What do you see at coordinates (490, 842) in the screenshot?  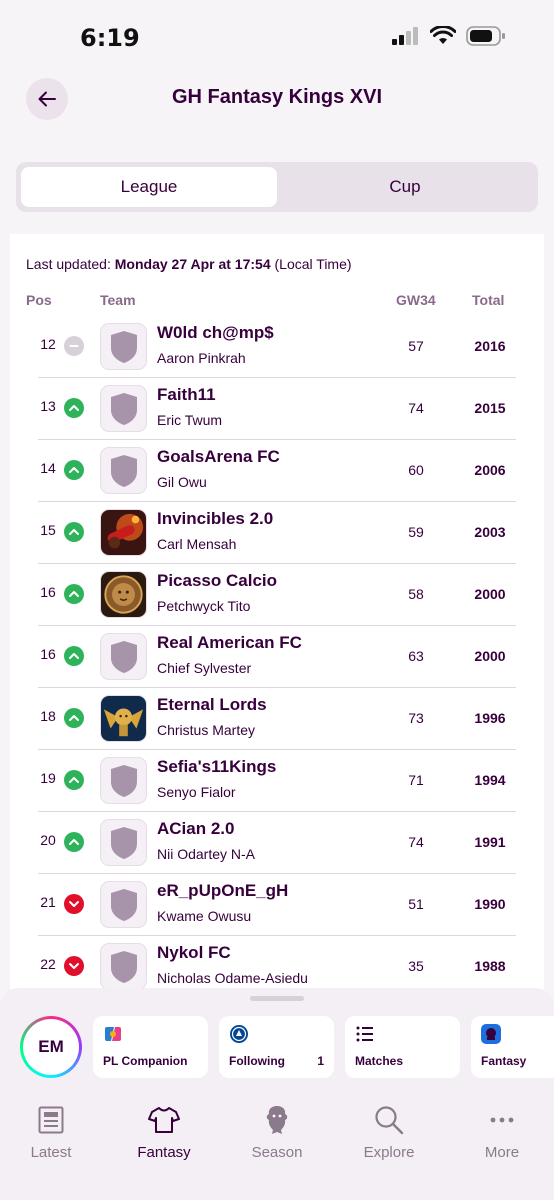 I see `total-points: 1991` at bounding box center [490, 842].